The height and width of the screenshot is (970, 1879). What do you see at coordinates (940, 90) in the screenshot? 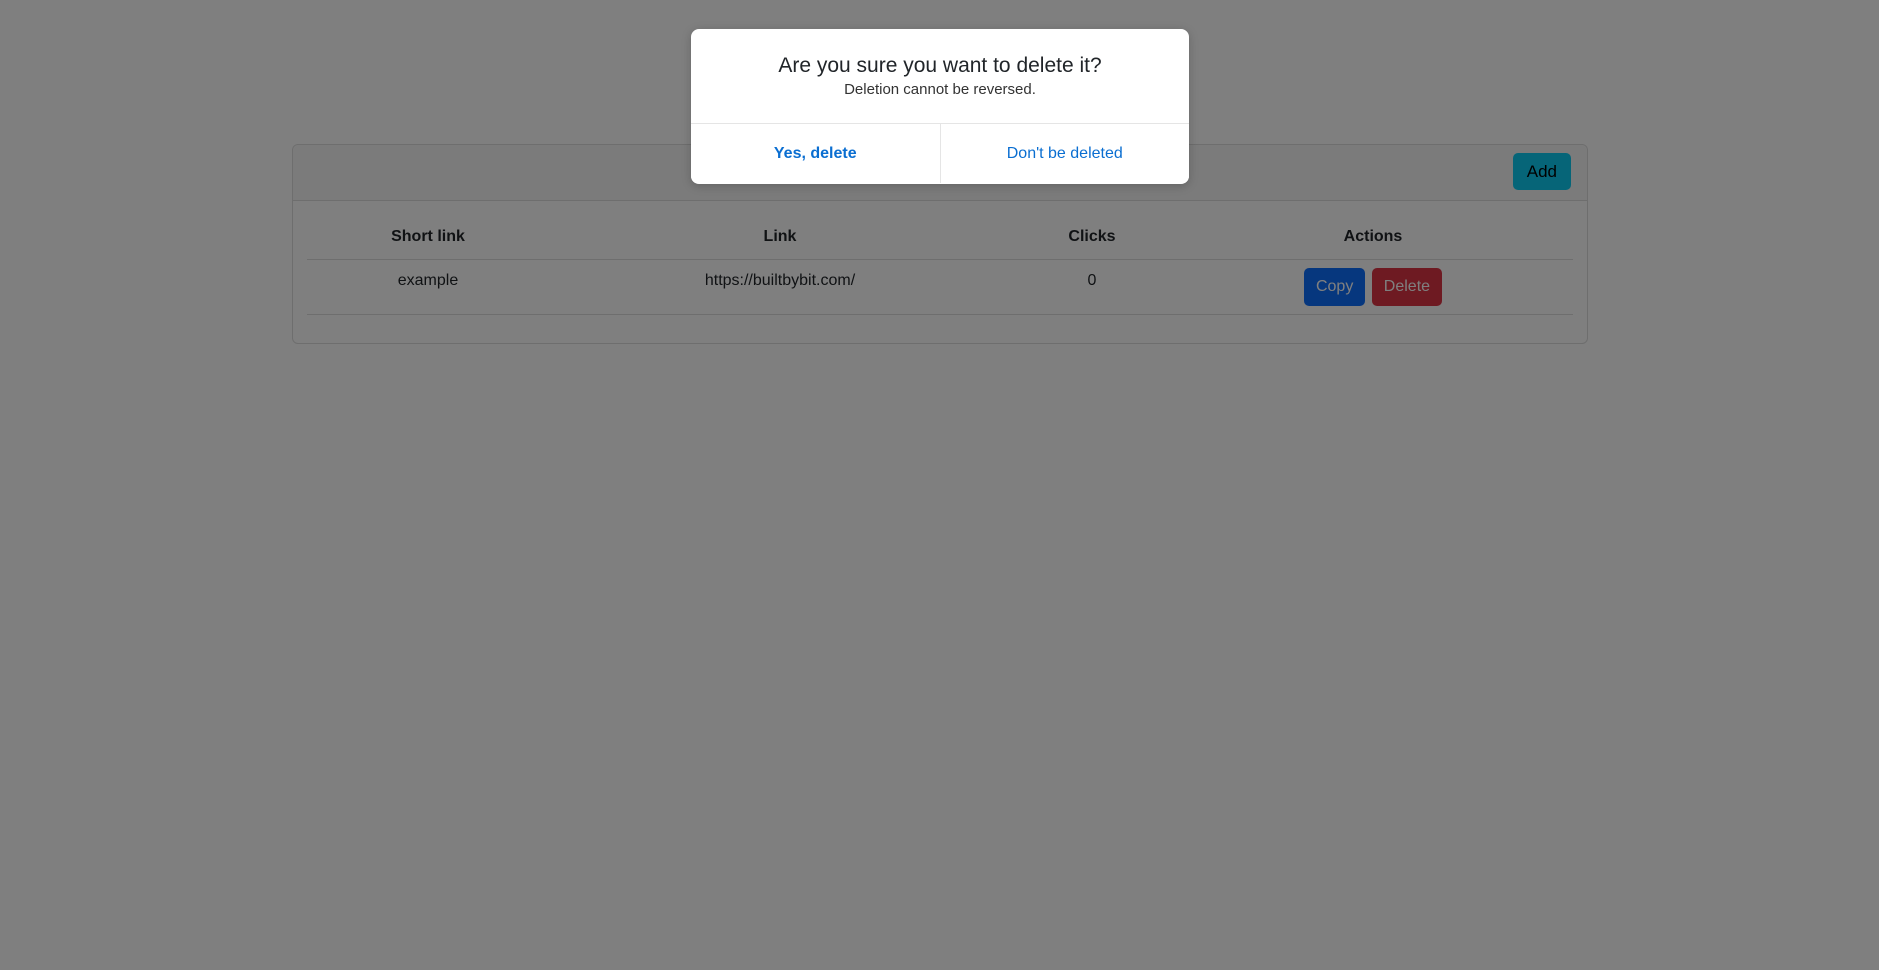
I see `dialog-message: Deletion cannot be reversed.` at bounding box center [940, 90].